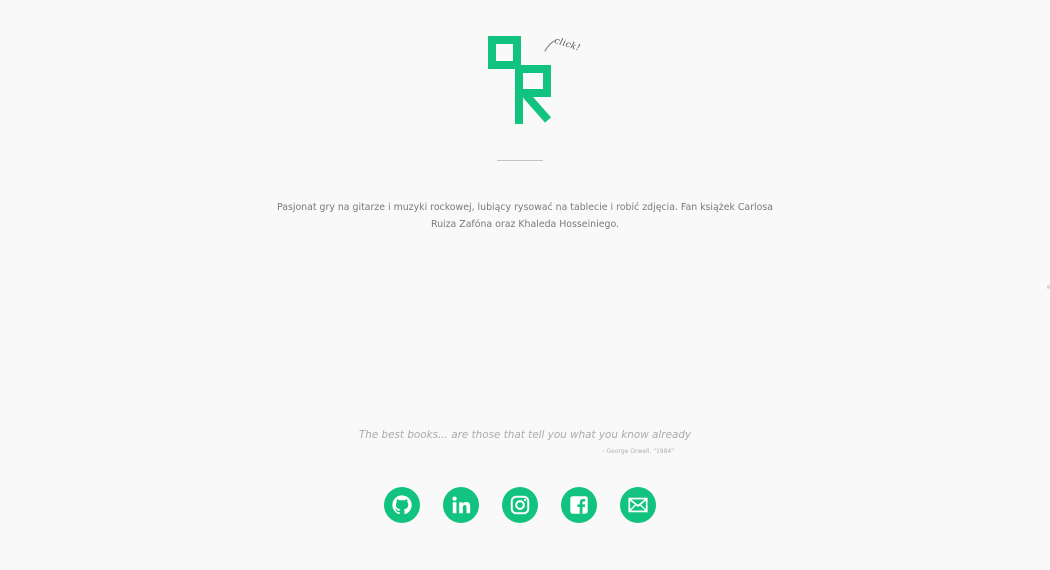 This screenshot has height=570, width=1050. I want to click on mail-link, so click(638, 505).